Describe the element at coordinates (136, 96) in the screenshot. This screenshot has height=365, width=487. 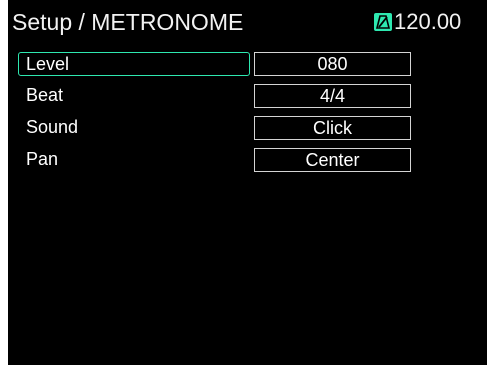
I see `param-label-beat: Beat` at that location.